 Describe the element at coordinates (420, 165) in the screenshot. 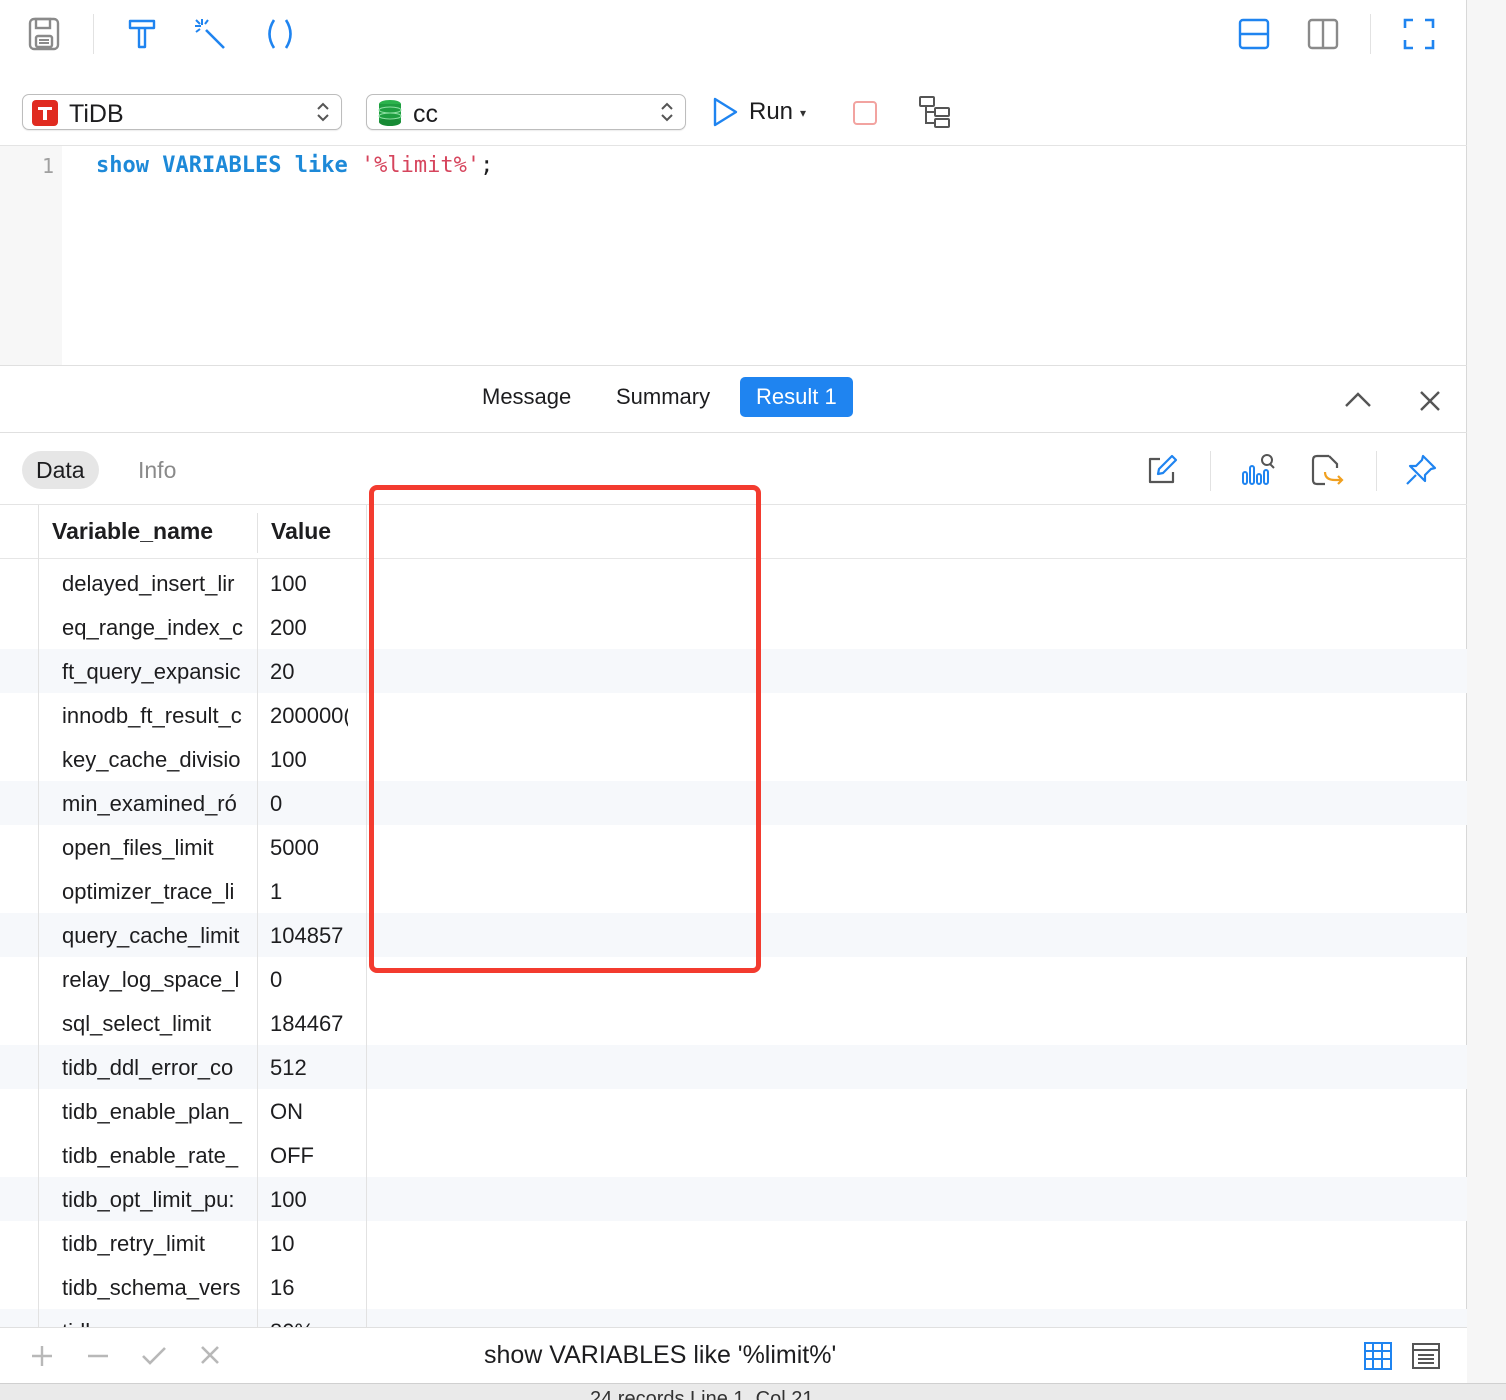

I see `sql-string: '%limit%'` at that location.